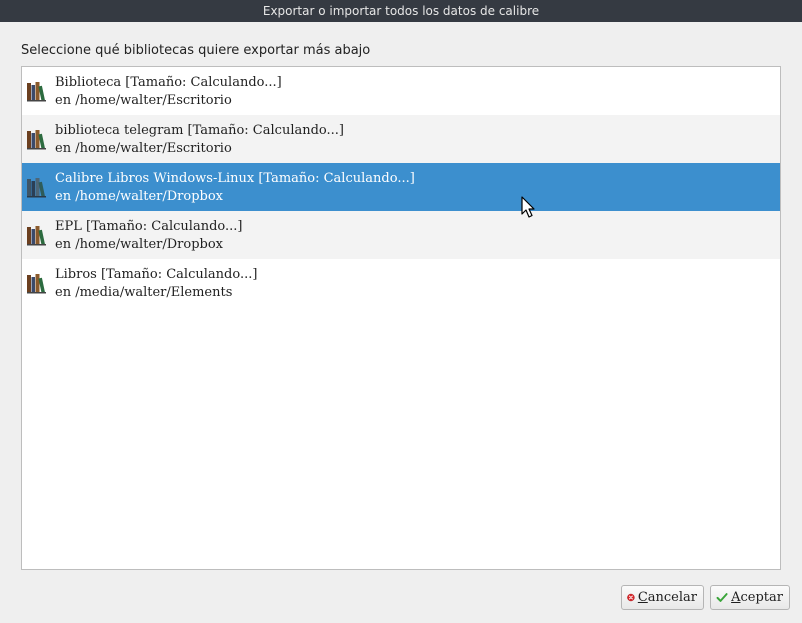  I want to click on library-name: Libros [Tamaño: Calculando...], so click(156, 274).